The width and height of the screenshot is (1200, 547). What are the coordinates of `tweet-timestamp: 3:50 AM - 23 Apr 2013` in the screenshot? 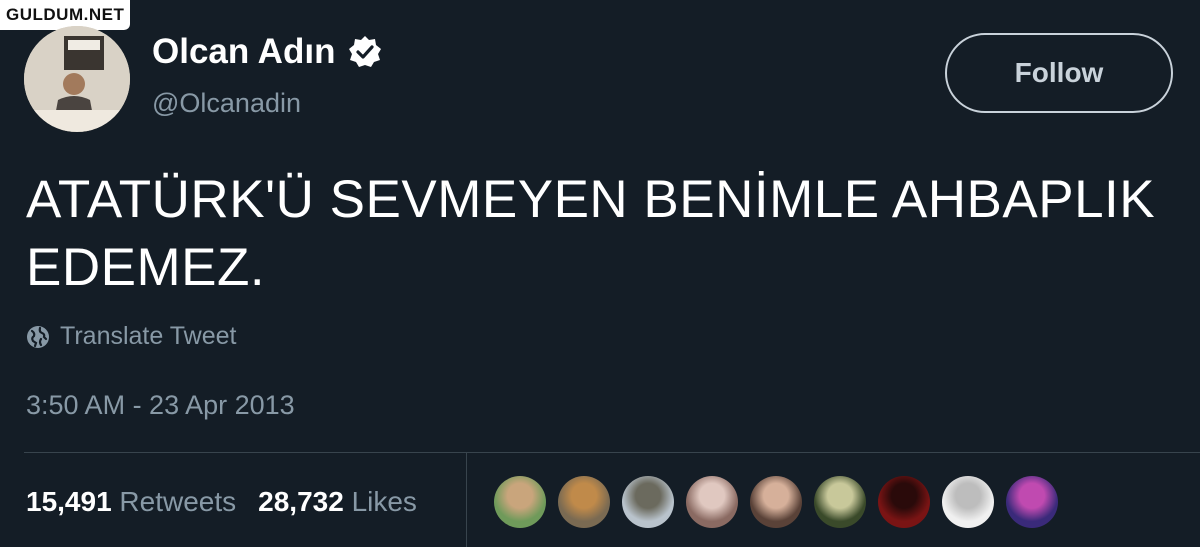 It's located at (160, 405).